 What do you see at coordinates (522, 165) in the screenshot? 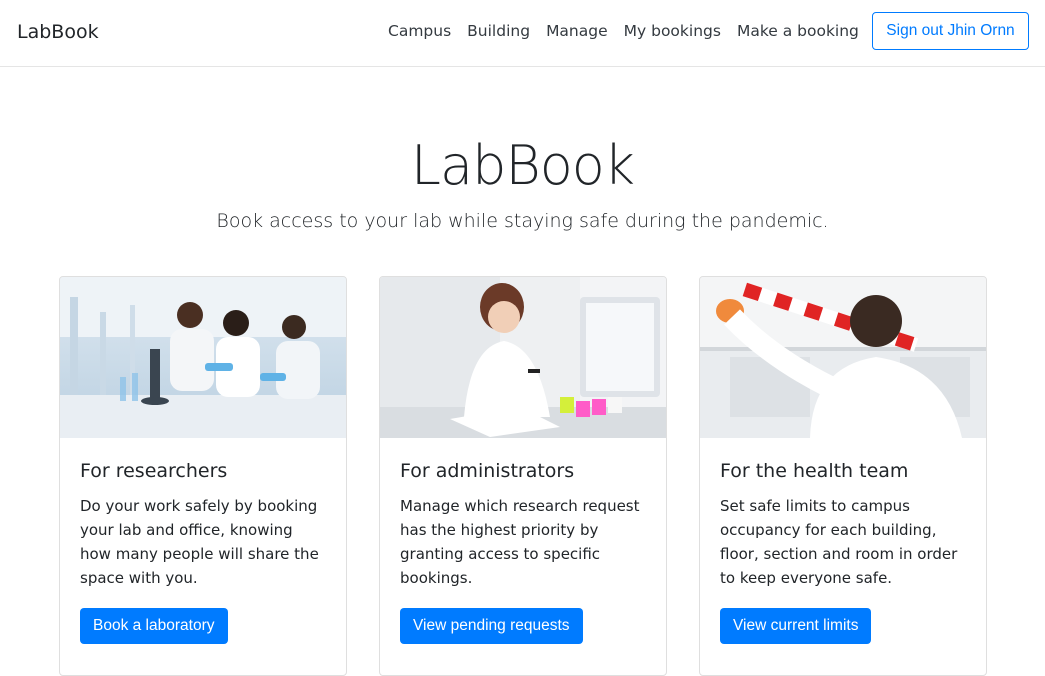
I see `hero-title: LabBook` at bounding box center [522, 165].